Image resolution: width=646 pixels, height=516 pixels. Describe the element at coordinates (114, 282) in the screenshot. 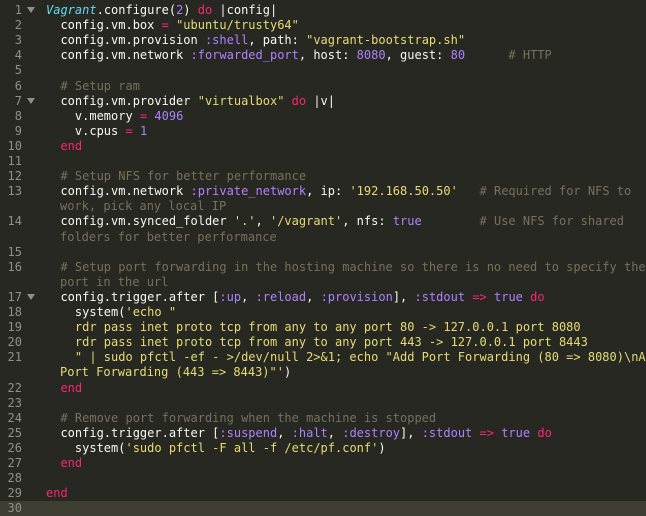

I see `code-text: port in the url` at that location.